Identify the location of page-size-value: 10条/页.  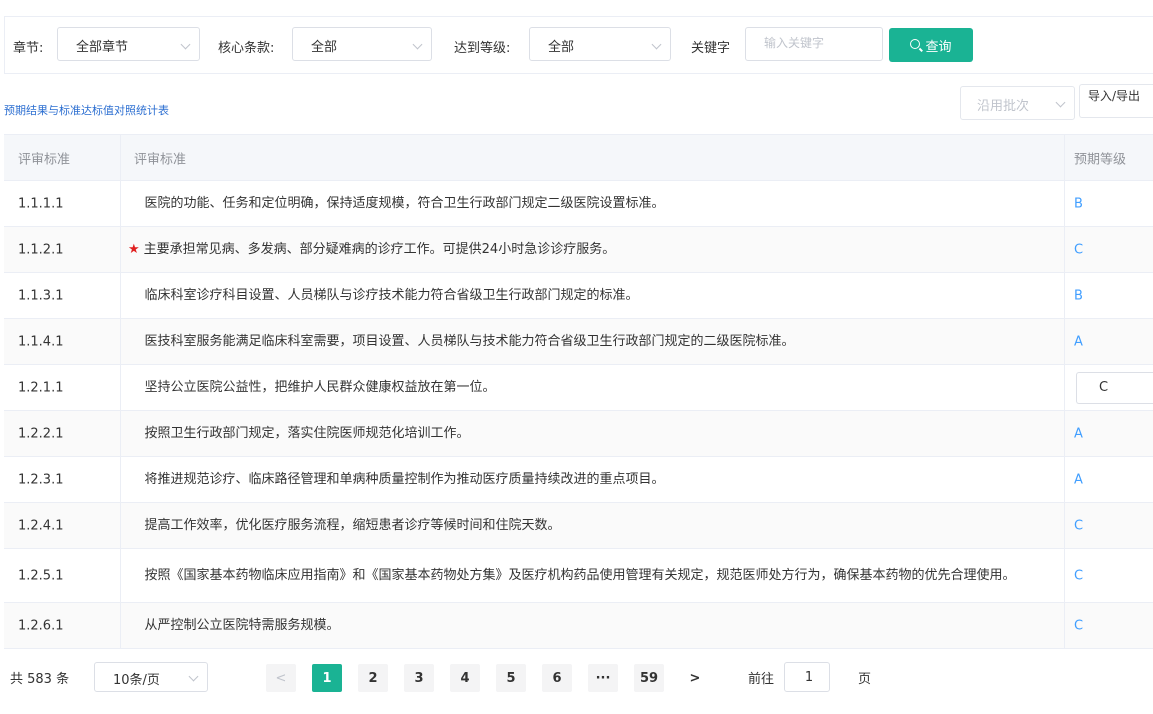
(136, 680).